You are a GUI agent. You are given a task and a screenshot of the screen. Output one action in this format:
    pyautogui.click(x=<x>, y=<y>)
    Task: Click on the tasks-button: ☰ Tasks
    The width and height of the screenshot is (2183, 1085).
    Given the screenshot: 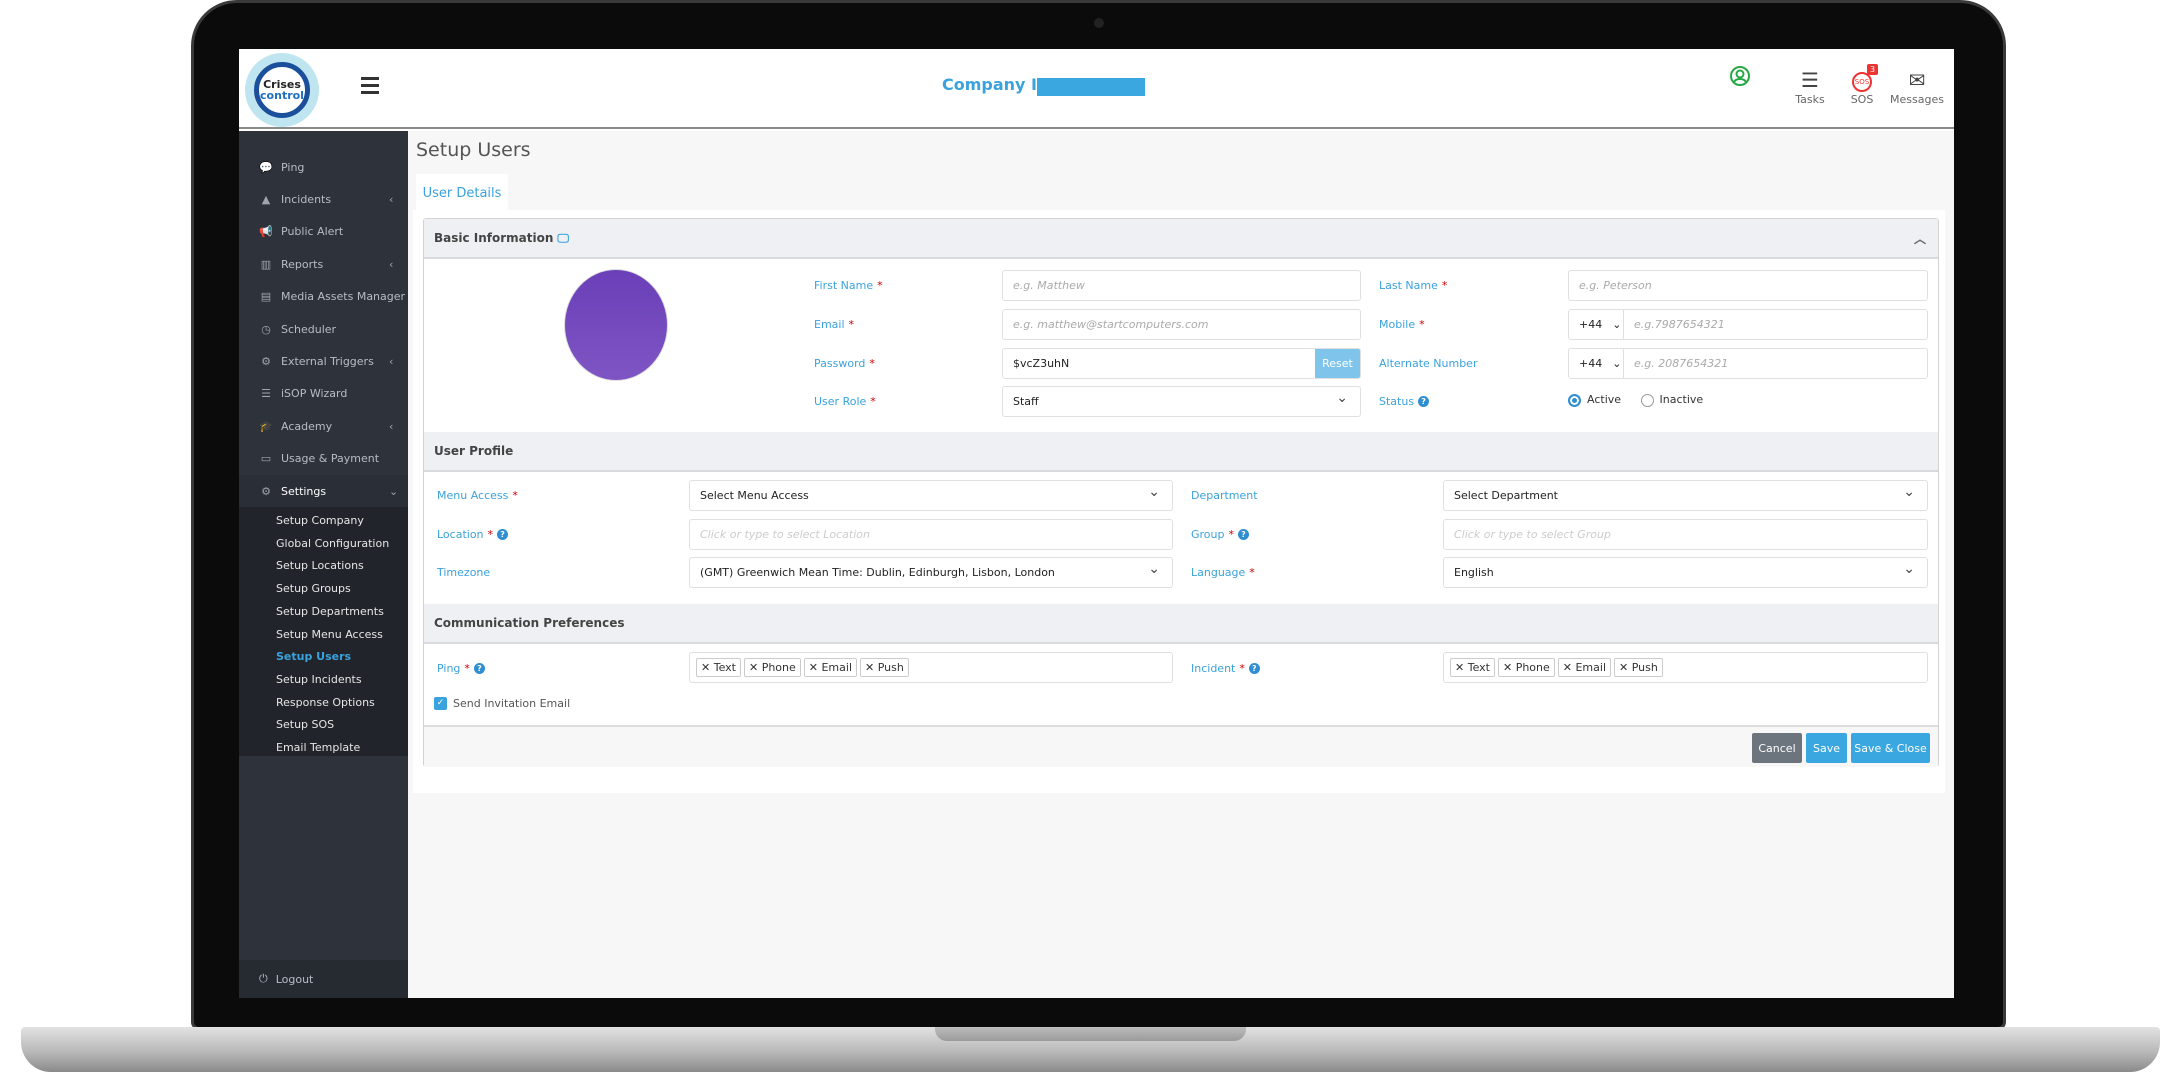 What is the action you would take?
    pyautogui.click(x=1810, y=86)
    